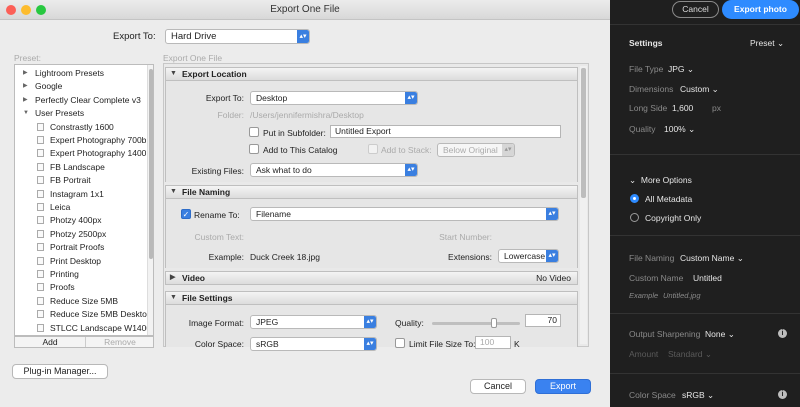  What do you see at coordinates (699, 89) in the screenshot?
I see `dimensions-dropdown: Custom ⌄` at bounding box center [699, 89].